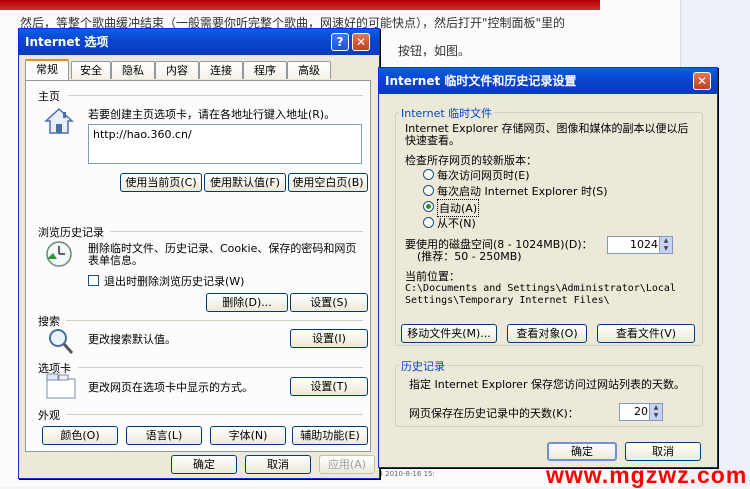 This screenshot has width=750, height=489. I want to click on background-article-line2: 按钮，如图。, so click(434, 51).